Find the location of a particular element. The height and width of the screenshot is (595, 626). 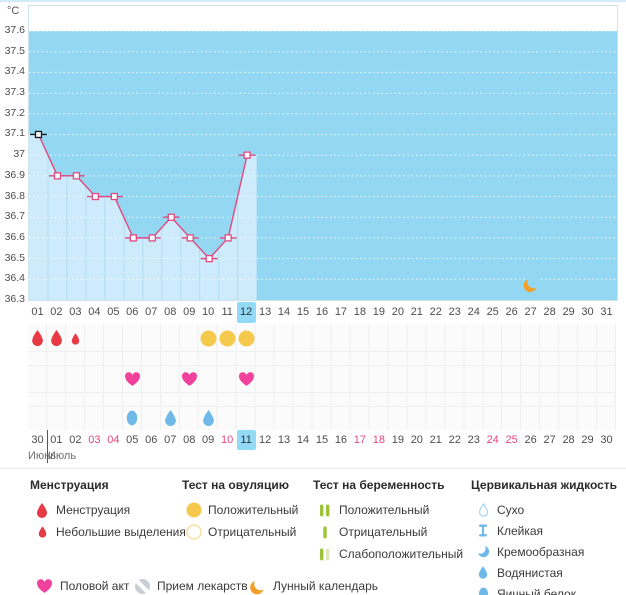

legend-item-label: Яичный белок is located at coordinates (536, 590).